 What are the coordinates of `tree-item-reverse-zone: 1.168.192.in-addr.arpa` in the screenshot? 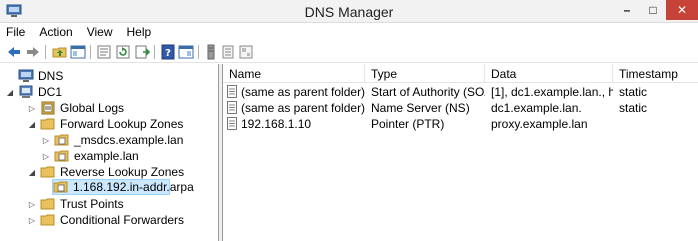 It's located at (123, 187).